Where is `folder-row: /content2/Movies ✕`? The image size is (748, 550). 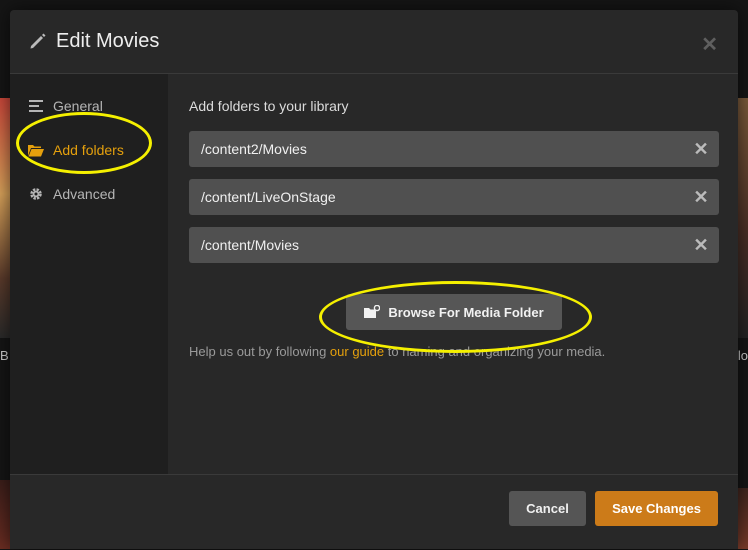
folder-row: /content2/Movies ✕ is located at coordinates (454, 149).